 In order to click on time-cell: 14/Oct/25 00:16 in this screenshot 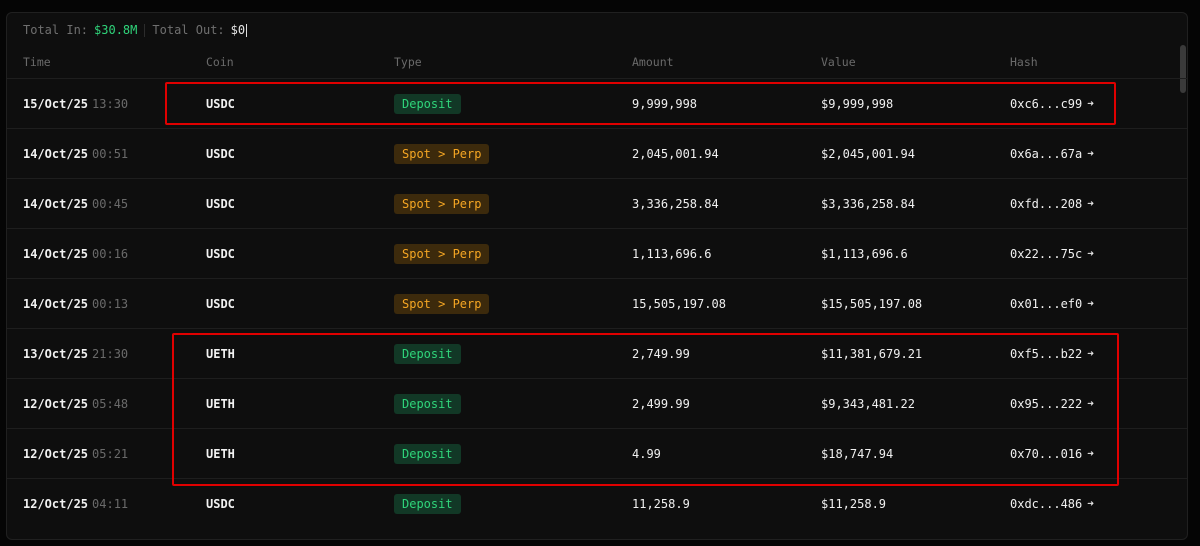, I will do `click(75, 253)`.